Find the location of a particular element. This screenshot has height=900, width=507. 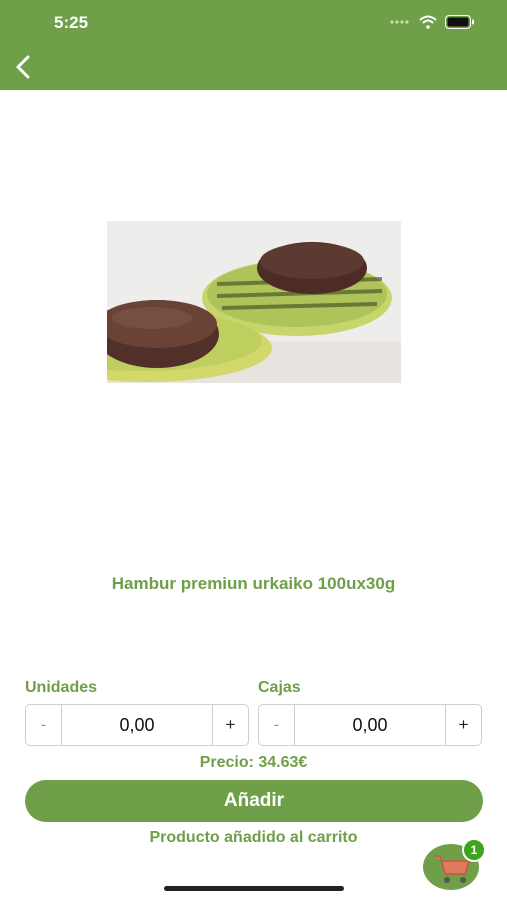

cart-button: 1 is located at coordinates (454, 865).